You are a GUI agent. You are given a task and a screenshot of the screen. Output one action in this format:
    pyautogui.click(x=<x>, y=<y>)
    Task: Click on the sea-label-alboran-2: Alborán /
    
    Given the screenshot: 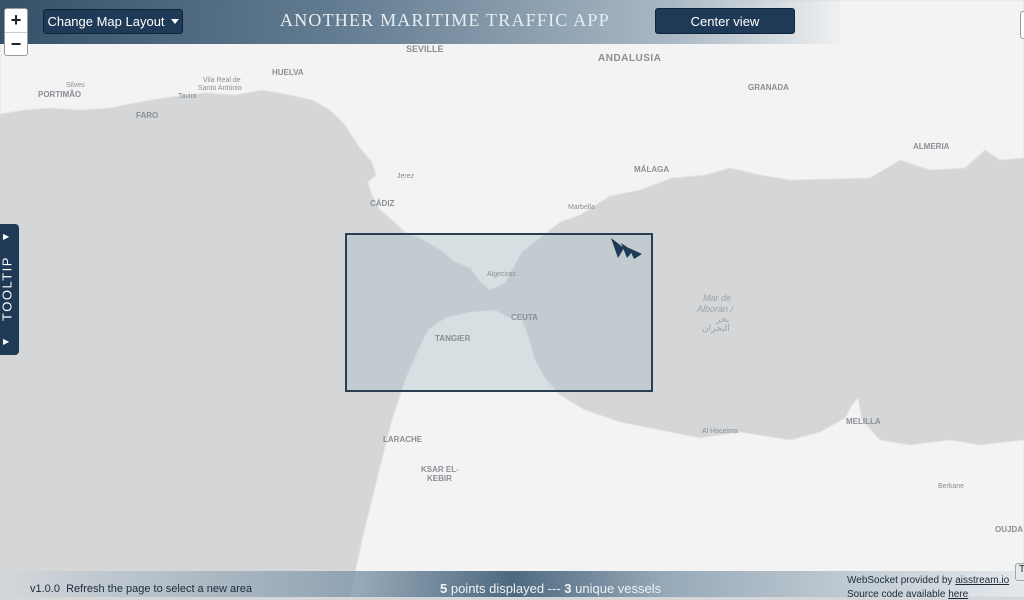 What is the action you would take?
    pyautogui.click(x=715, y=309)
    